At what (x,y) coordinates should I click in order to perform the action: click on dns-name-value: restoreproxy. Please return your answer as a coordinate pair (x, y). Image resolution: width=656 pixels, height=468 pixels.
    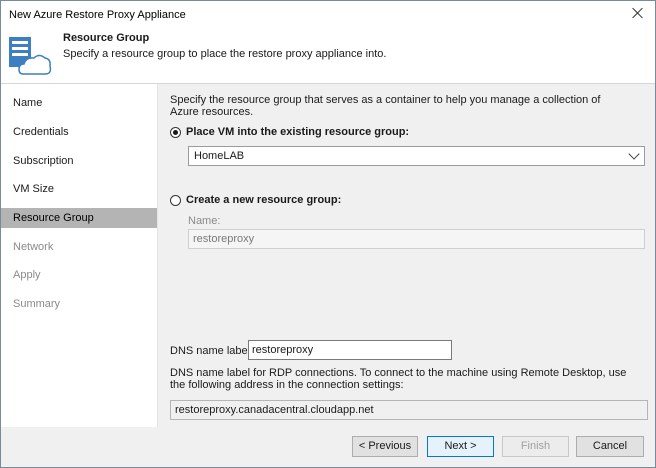
    Looking at the image, I should click on (283, 350).